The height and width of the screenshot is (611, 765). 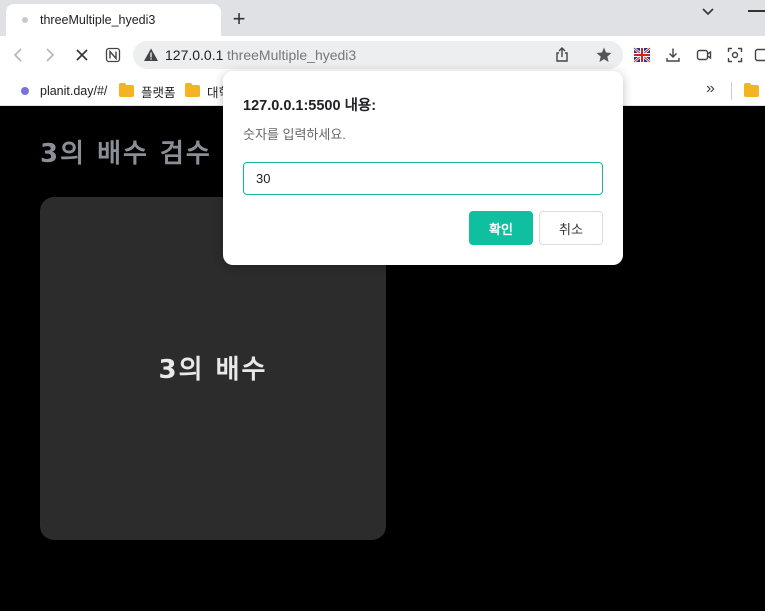 I want to click on download-icon, so click(x=673, y=55).